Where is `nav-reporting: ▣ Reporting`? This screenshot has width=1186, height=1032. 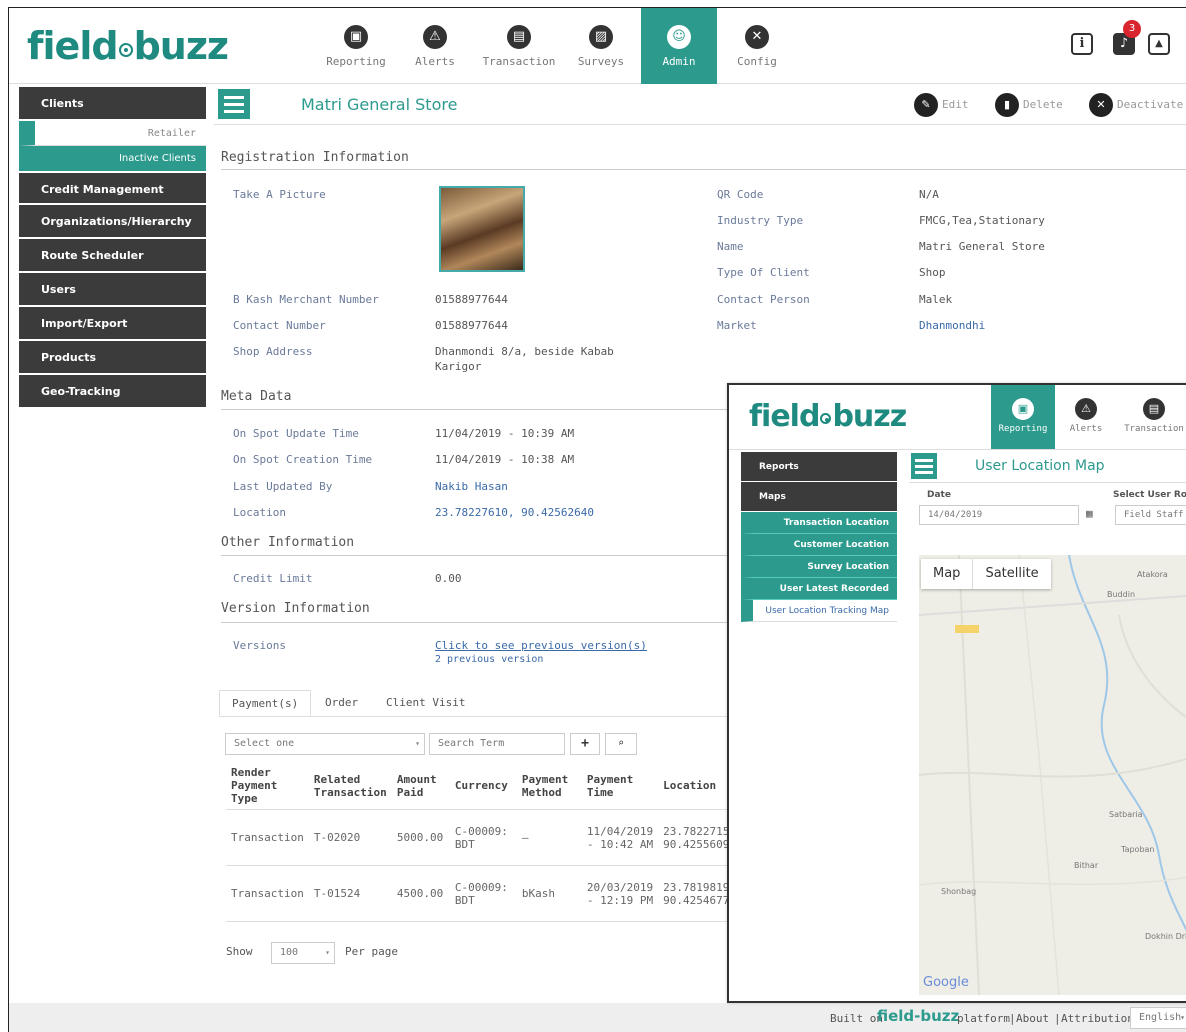 nav-reporting: ▣ Reporting is located at coordinates (356, 46).